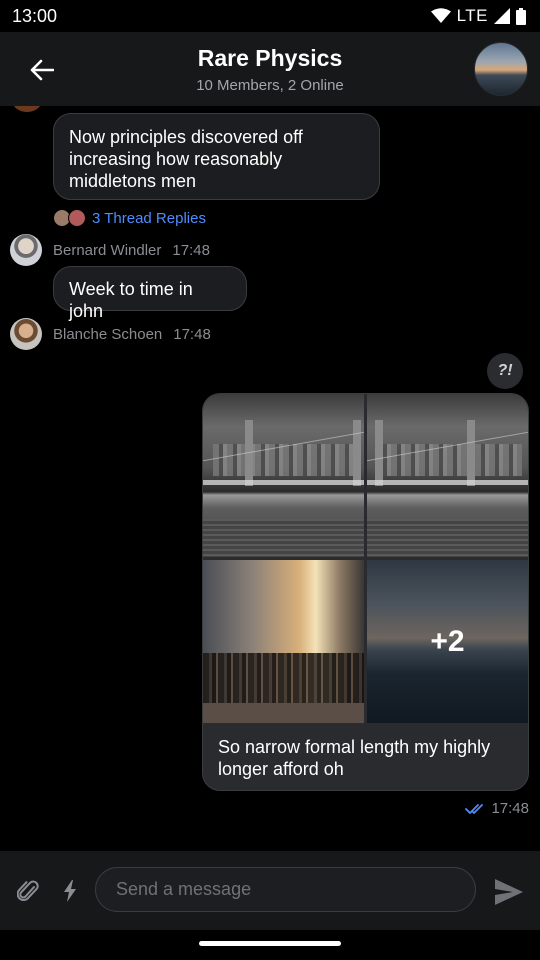 The image size is (540, 960). Describe the element at coordinates (501, 69) in the screenshot. I see `channel-avatar` at that location.